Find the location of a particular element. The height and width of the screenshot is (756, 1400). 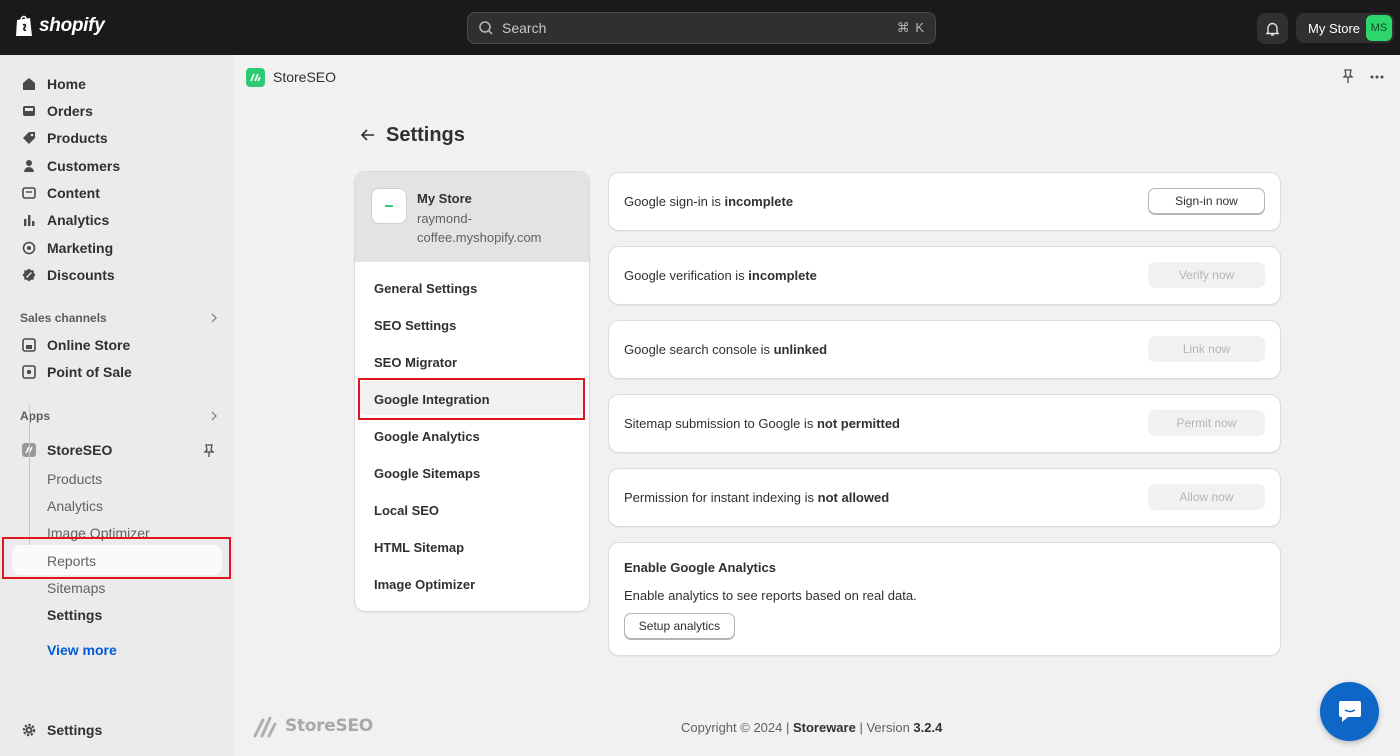

status-value: unlinked is located at coordinates (800, 349).